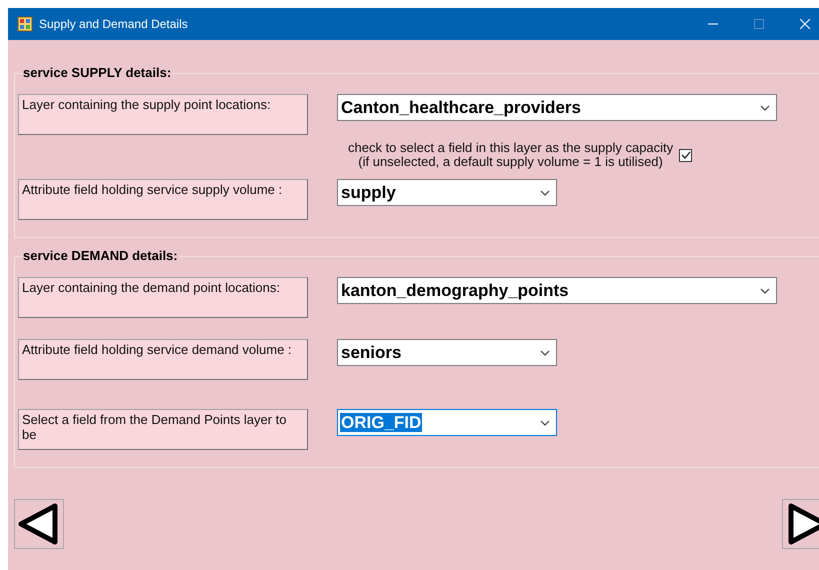 This screenshot has width=819, height=570. What do you see at coordinates (447, 192) in the screenshot?
I see `dropdown: supply` at bounding box center [447, 192].